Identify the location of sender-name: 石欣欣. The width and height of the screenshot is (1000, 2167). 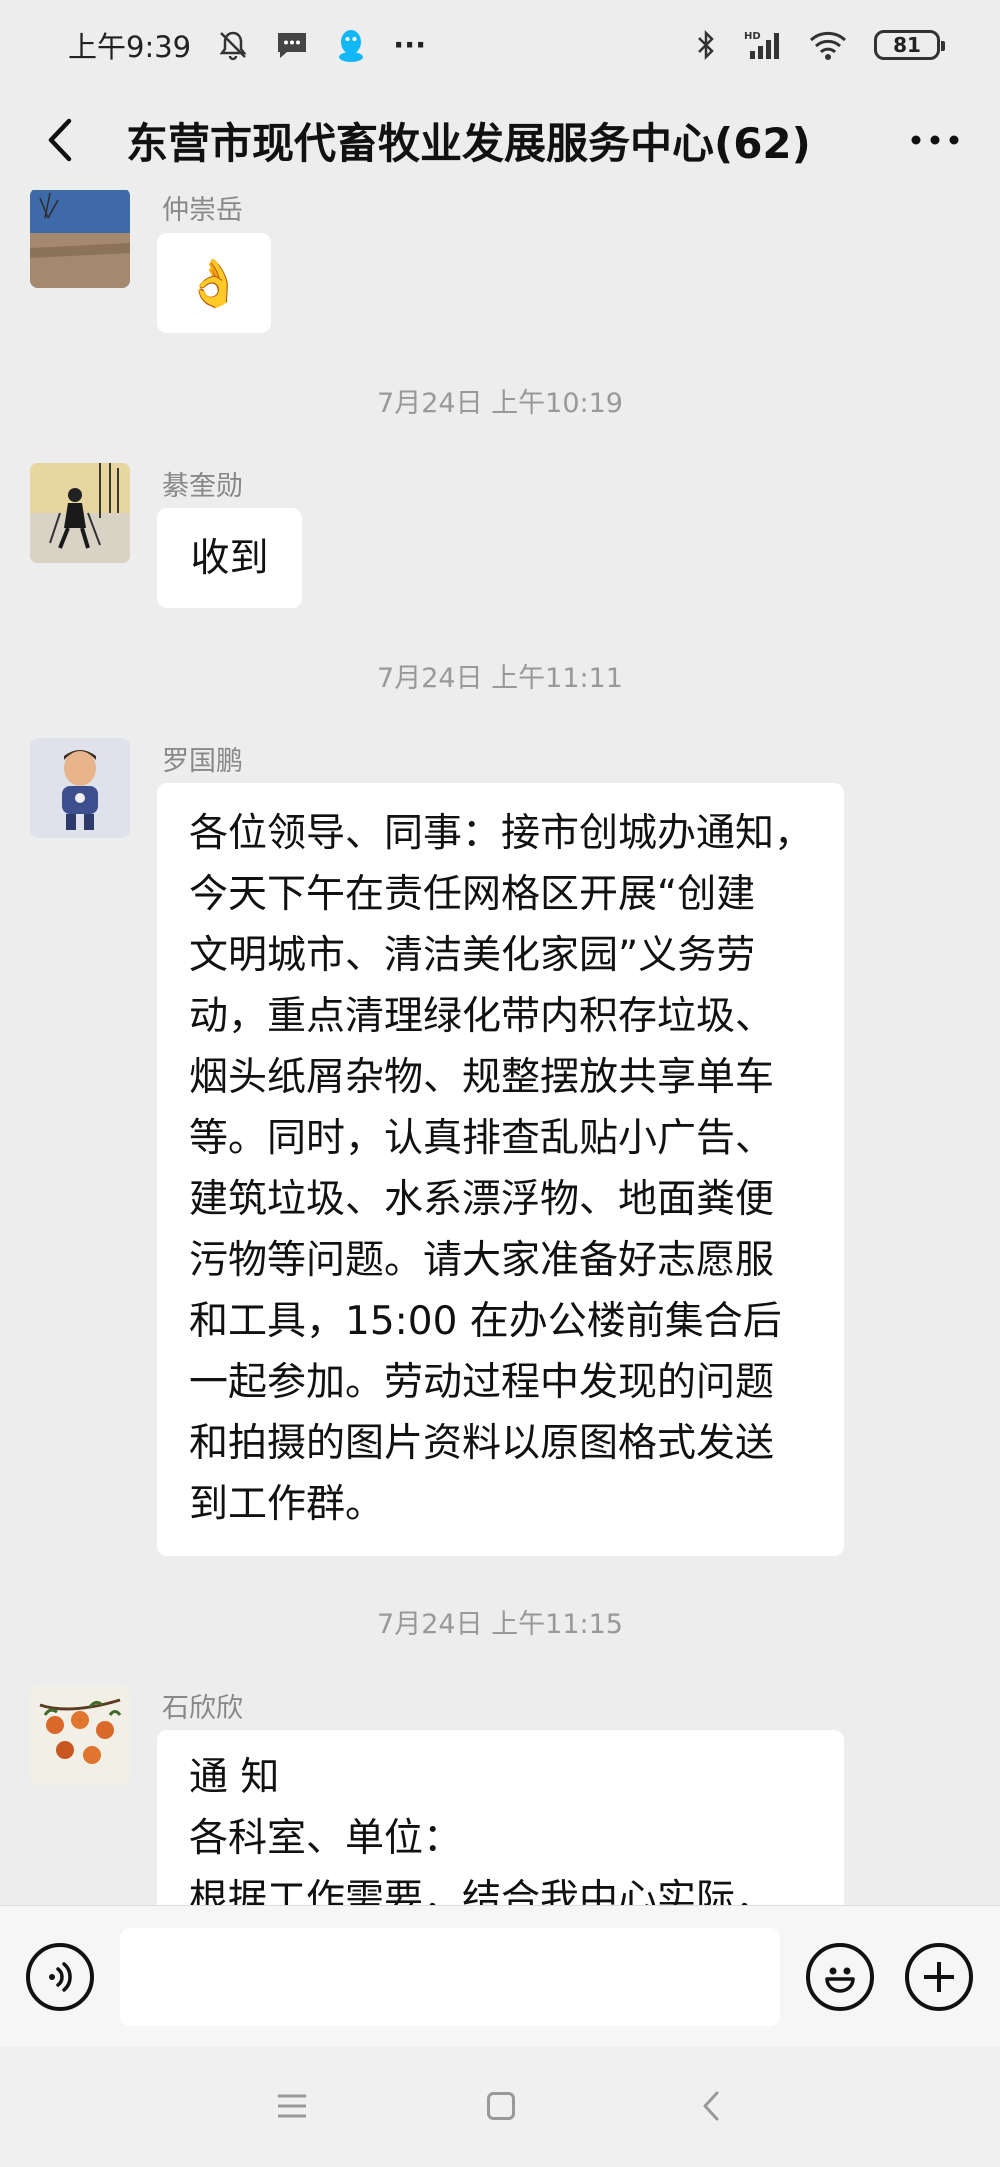
(202, 1708).